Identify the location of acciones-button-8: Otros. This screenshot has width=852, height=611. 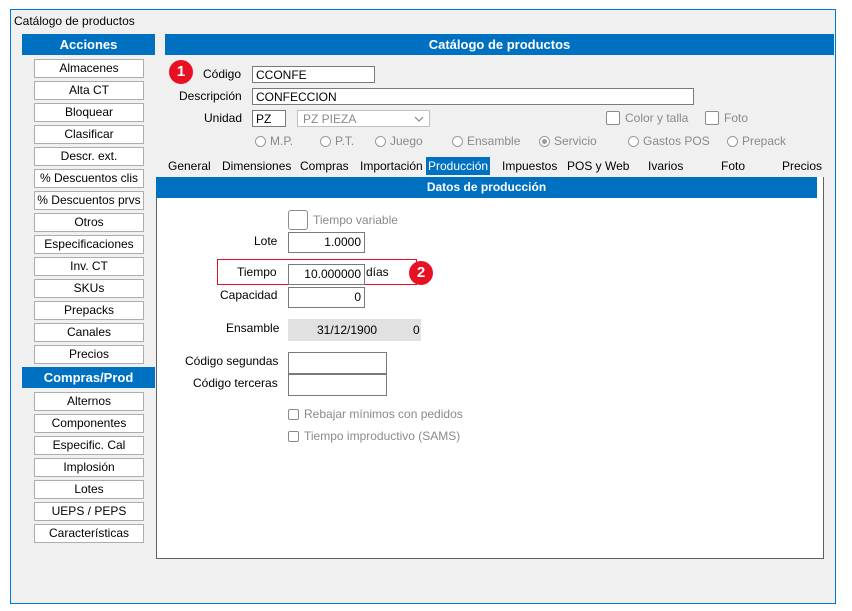
(89, 222).